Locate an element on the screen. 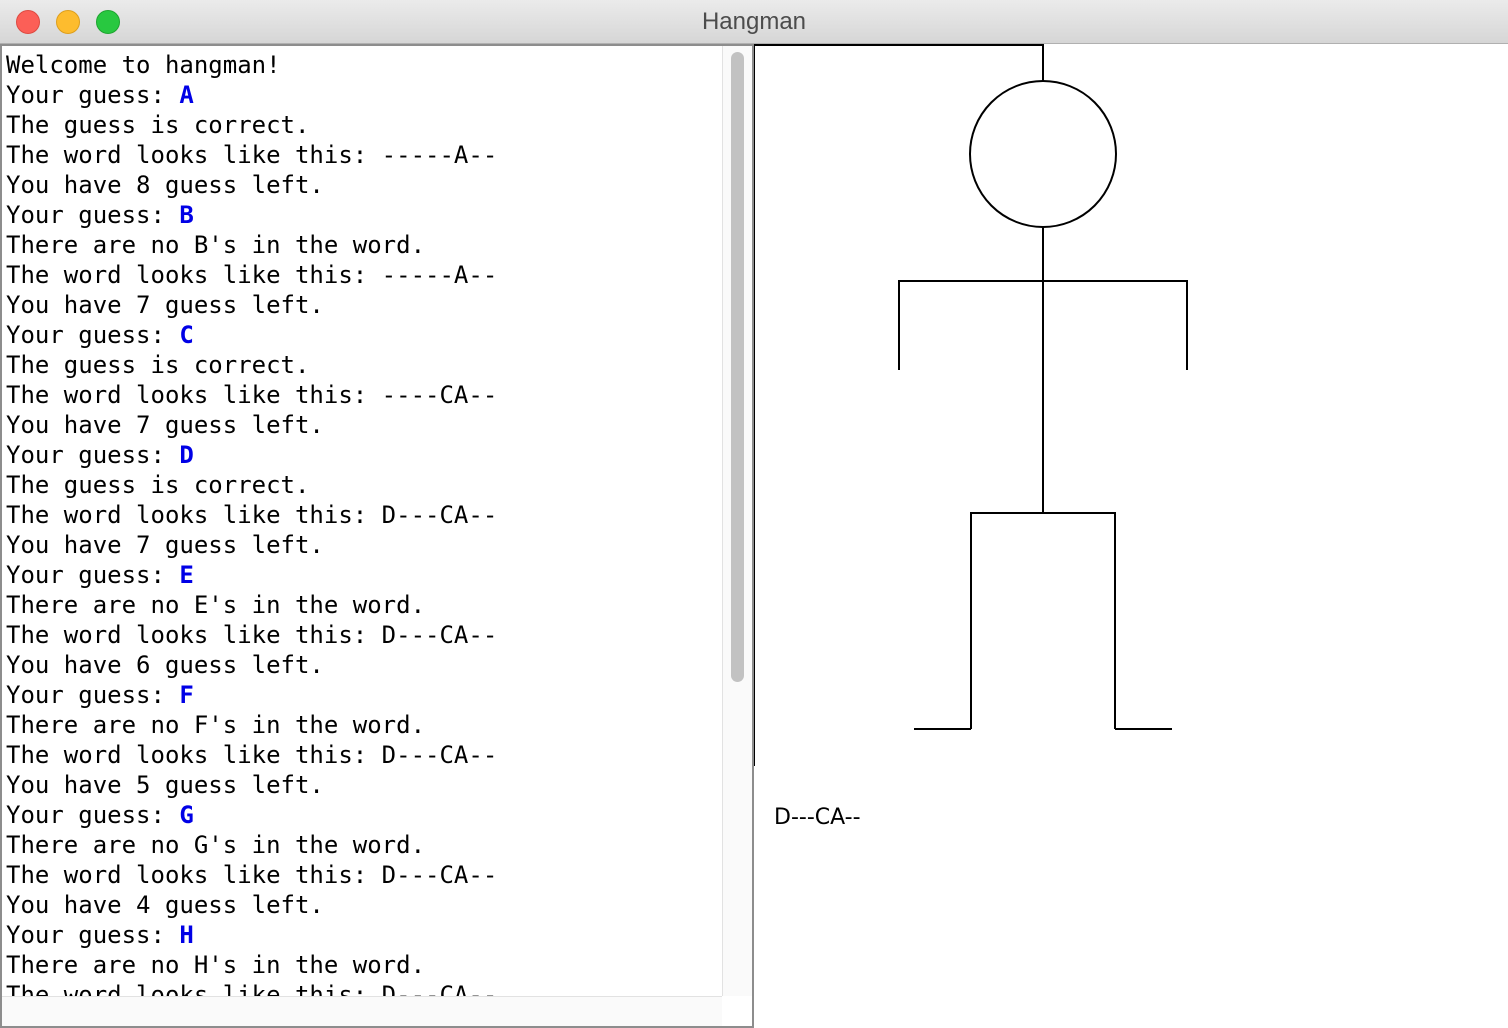  console-line-text: You have 5 guess left. is located at coordinates (165, 785).